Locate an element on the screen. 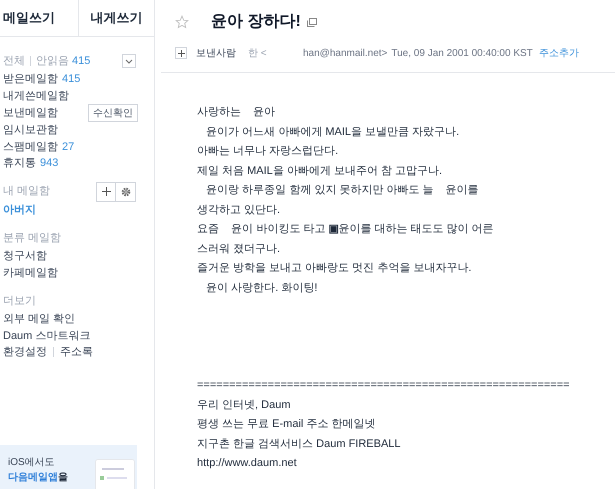 Image resolution: width=615 pixels, height=489 pixels. dropdown-button is located at coordinates (129, 61).